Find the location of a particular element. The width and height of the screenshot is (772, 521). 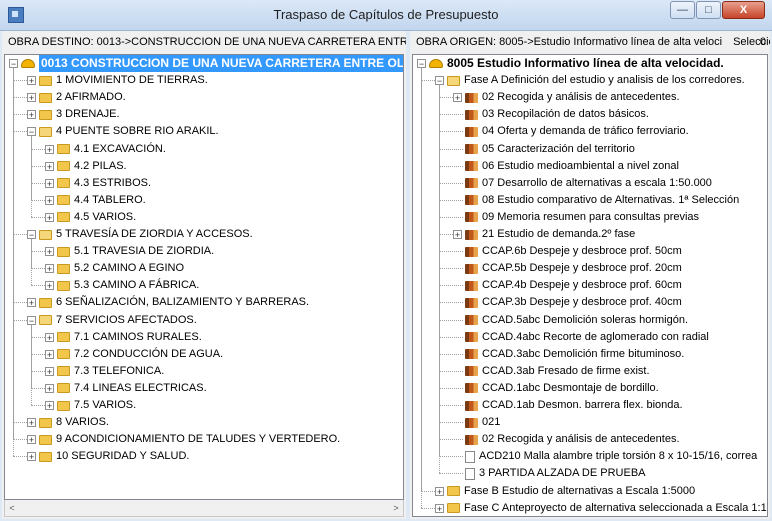

minimize-button: — is located at coordinates (682, 10).